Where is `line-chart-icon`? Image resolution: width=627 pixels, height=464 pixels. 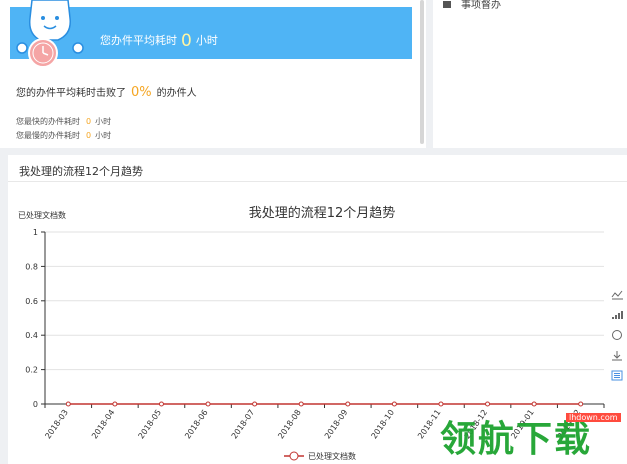
line-chart-icon is located at coordinates (617, 295).